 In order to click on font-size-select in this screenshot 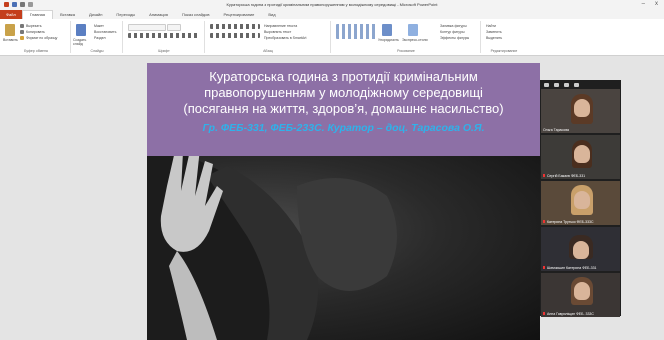, I will do `click(174, 27)`.